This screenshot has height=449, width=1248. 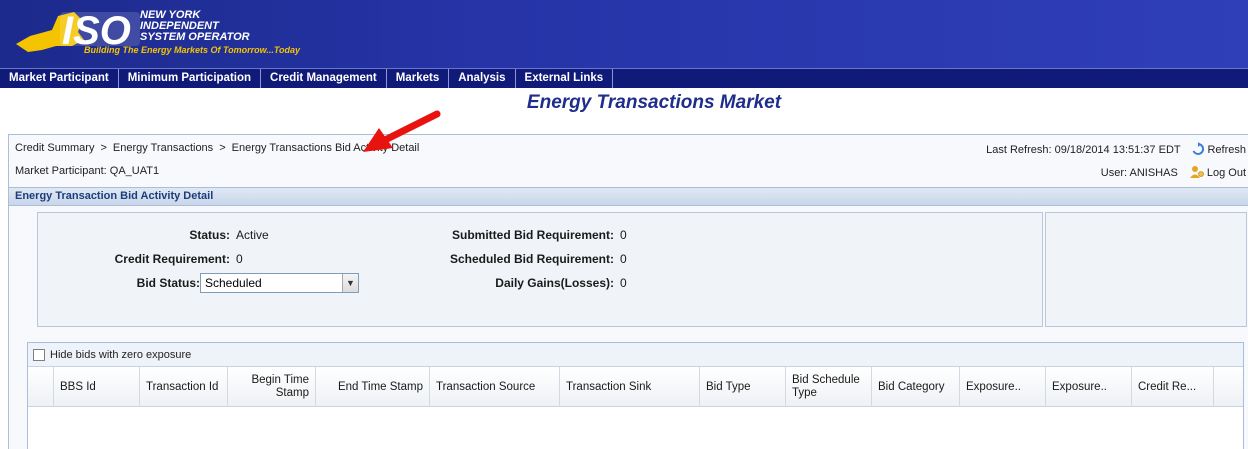 I want to click on credit-requirement-label: Credit Requirement:, so click(x=172, y=259).